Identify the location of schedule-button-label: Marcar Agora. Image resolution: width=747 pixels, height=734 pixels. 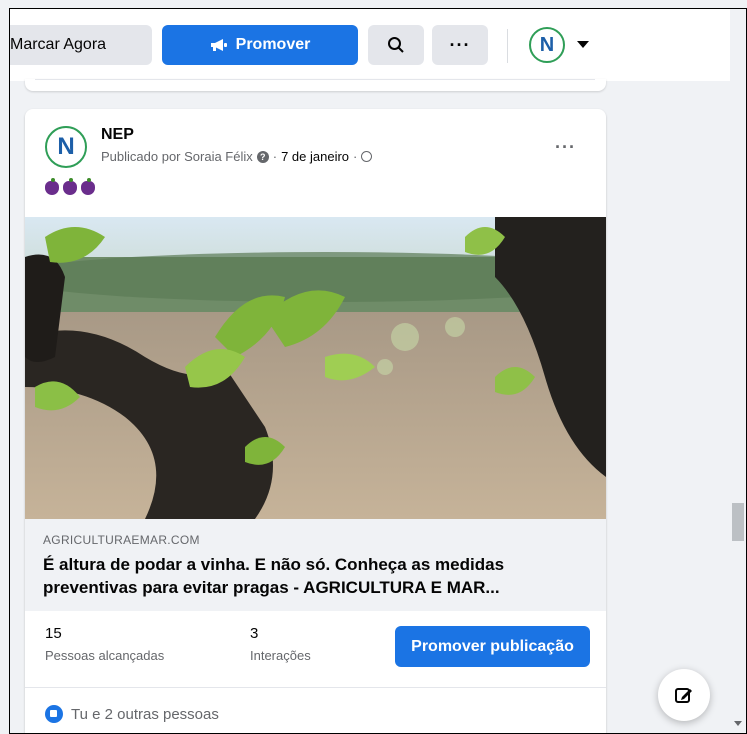
(58, 44).